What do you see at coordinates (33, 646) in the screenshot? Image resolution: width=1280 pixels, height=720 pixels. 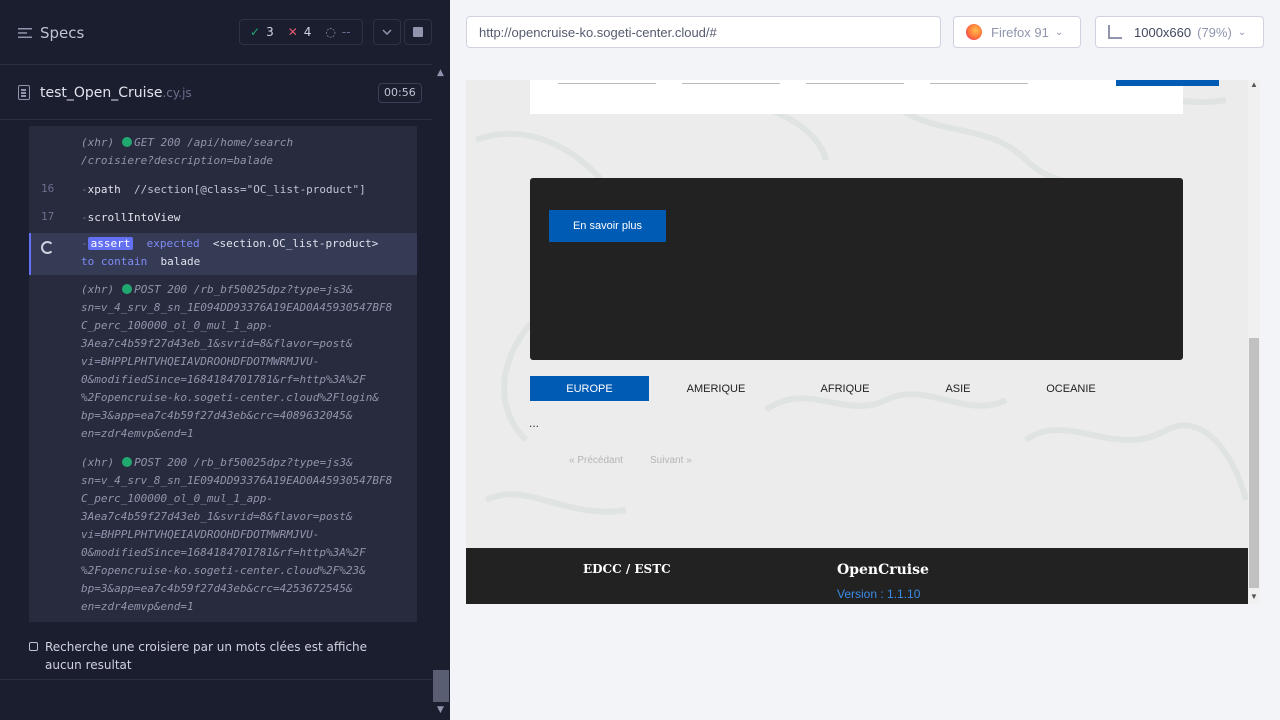 I see `test-status-icon` at bounding box center [33, 646].